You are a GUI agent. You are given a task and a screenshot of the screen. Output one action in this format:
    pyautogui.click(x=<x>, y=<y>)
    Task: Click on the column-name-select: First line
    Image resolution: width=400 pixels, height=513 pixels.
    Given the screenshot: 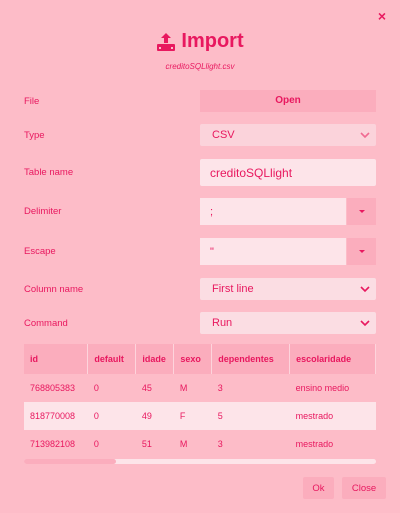 What is the action you would take?
    pyautogui.click(x=288, y=289)
    